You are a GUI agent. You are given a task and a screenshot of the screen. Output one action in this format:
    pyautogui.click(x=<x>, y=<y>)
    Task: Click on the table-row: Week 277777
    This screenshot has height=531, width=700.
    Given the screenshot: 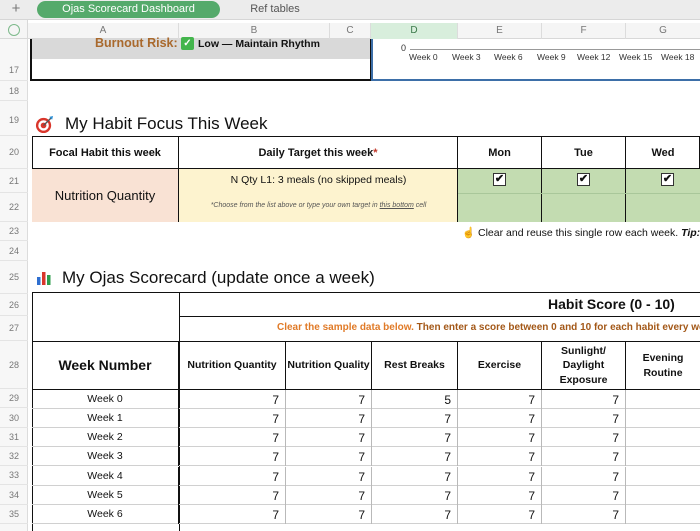 What is the action you would take?
    pyautogui.click(x=366, y=437)
    